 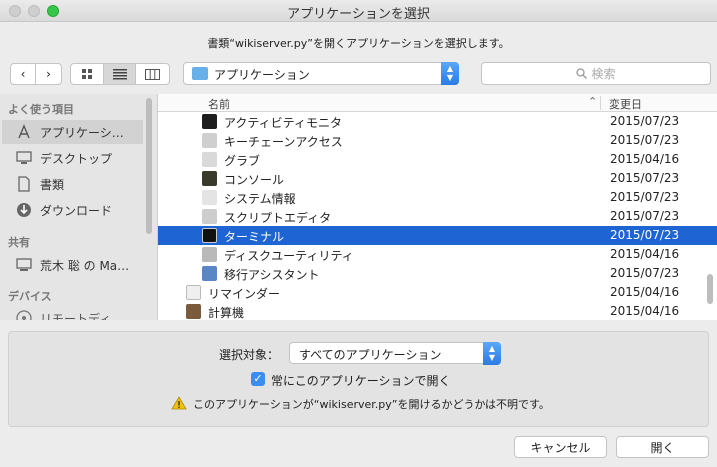 What do you see at coordinates (24, 315) in the screenshot?
I see `remote-disc-icon` at bounding box center [24, 315].